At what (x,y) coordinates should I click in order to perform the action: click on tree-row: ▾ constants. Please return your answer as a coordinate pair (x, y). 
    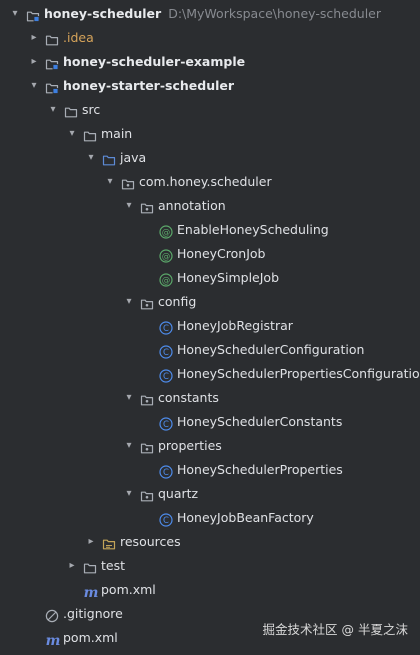
    Looking at the image, I should click on (210, 398).